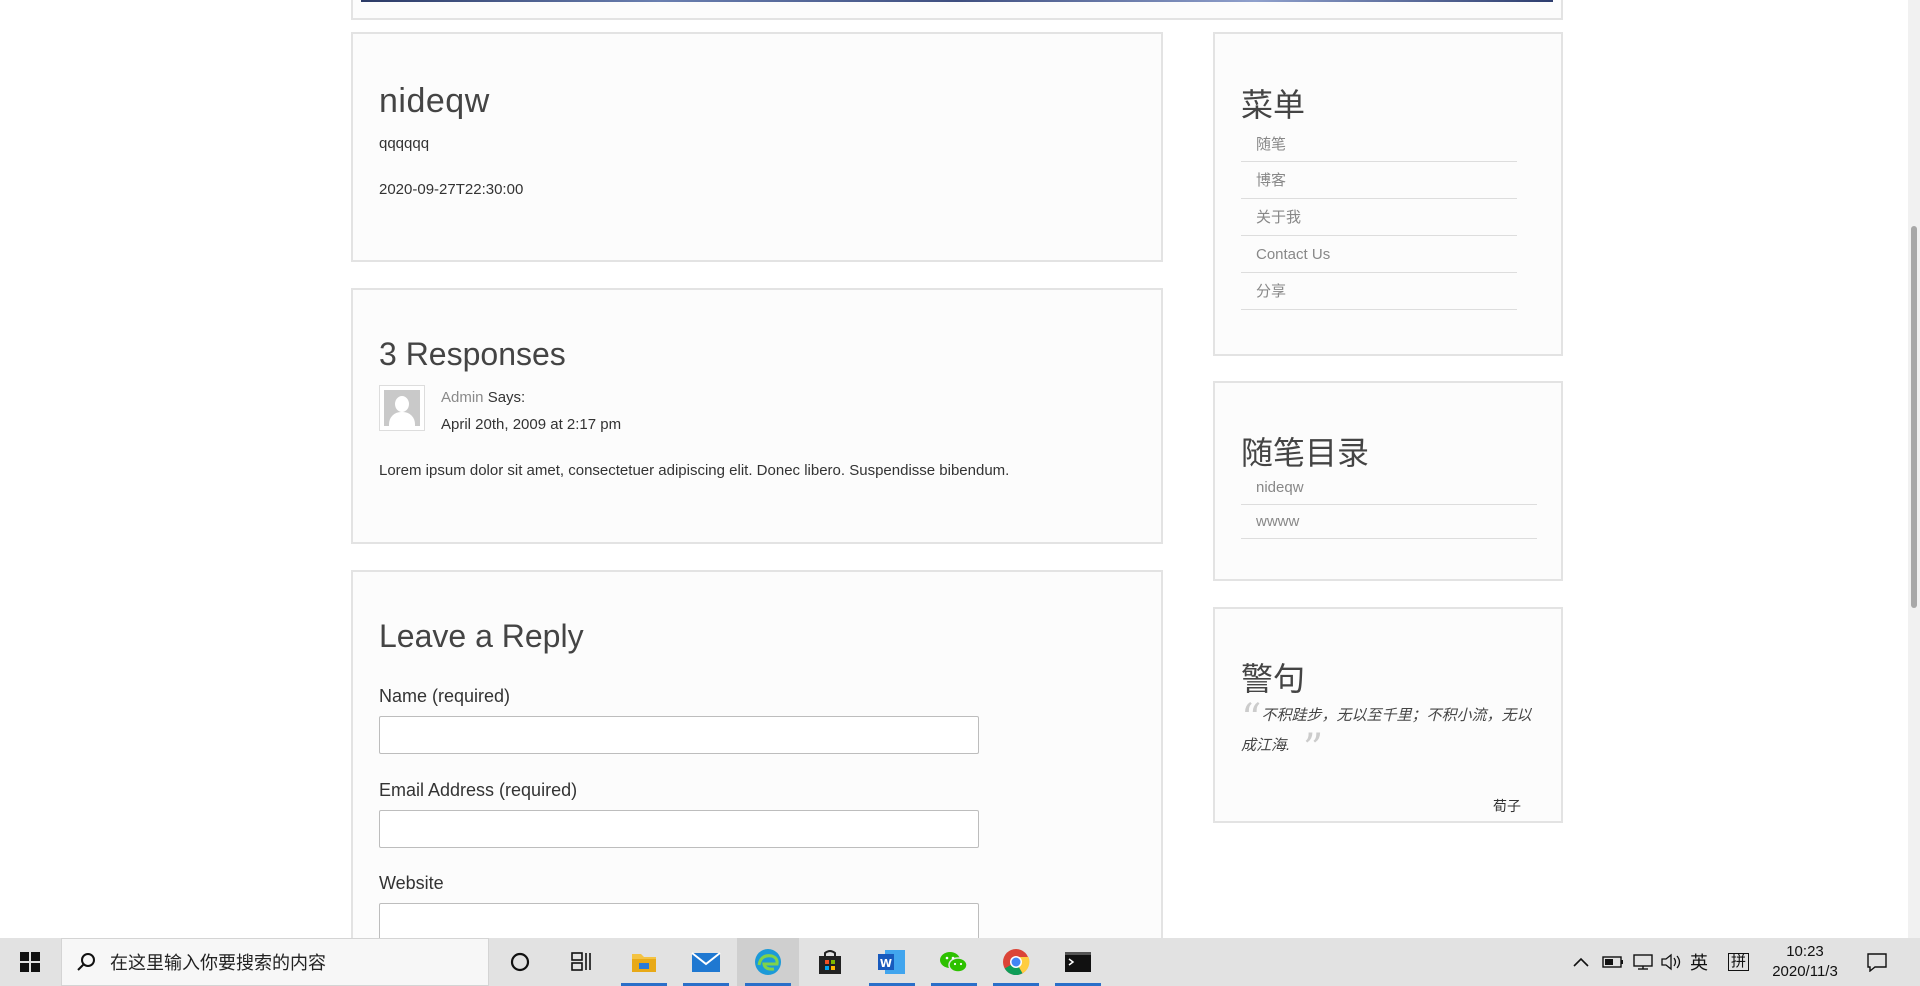 The image size is (1920, 986). I want to click on volume-icon, so click(1671, 962).